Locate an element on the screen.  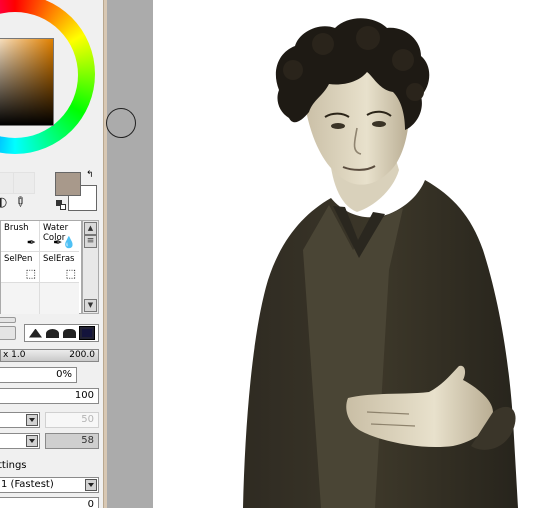
size-value: 200.0 is located at coordinates (82, 355).